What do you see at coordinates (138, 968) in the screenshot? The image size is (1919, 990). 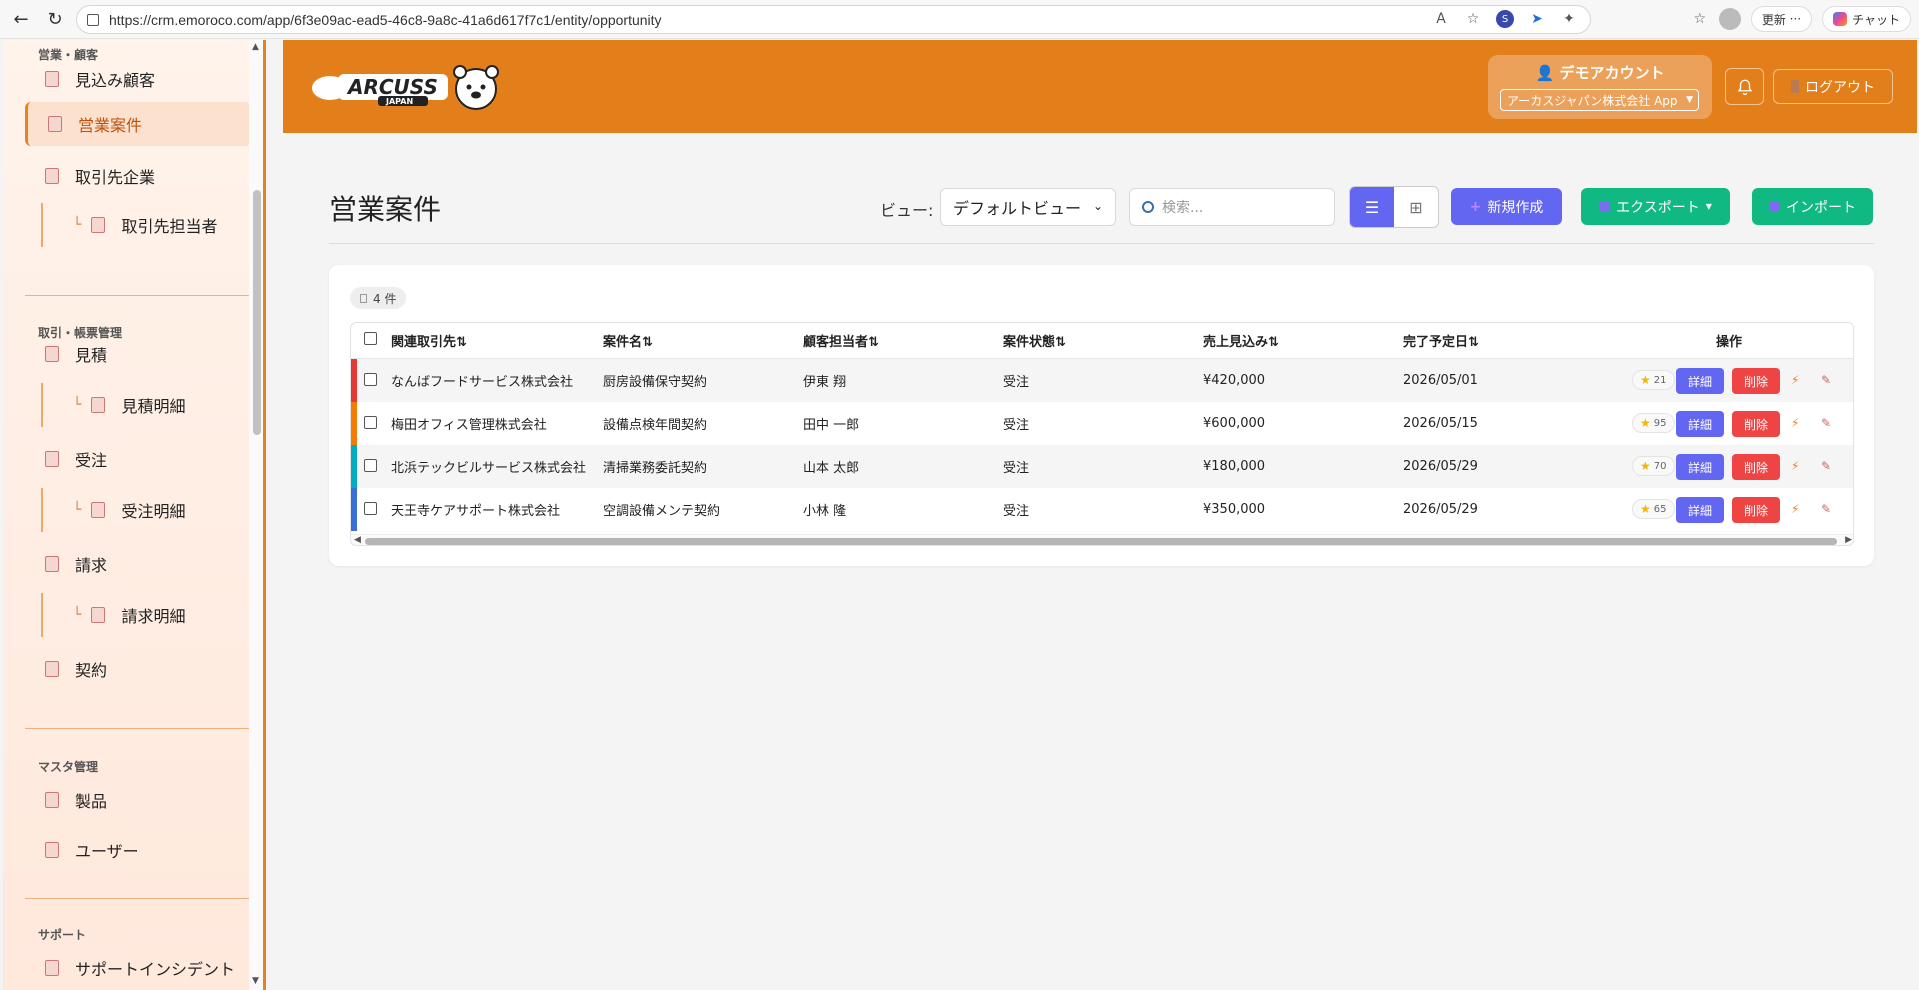 I see `sidebar-item-incidents: サポートインシデント` at bounding box center [138, 968].